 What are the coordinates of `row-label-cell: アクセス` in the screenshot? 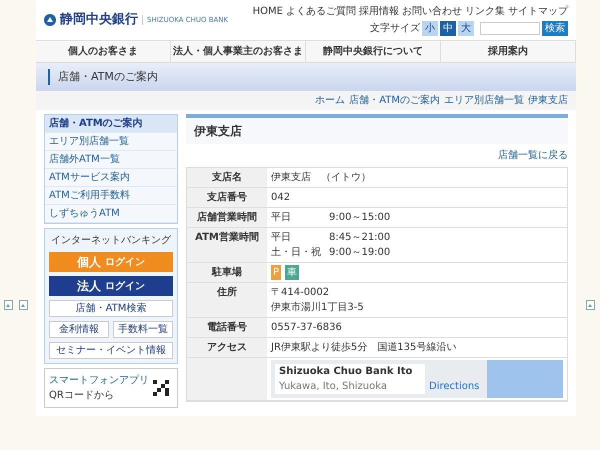 It's located at (227, 347).